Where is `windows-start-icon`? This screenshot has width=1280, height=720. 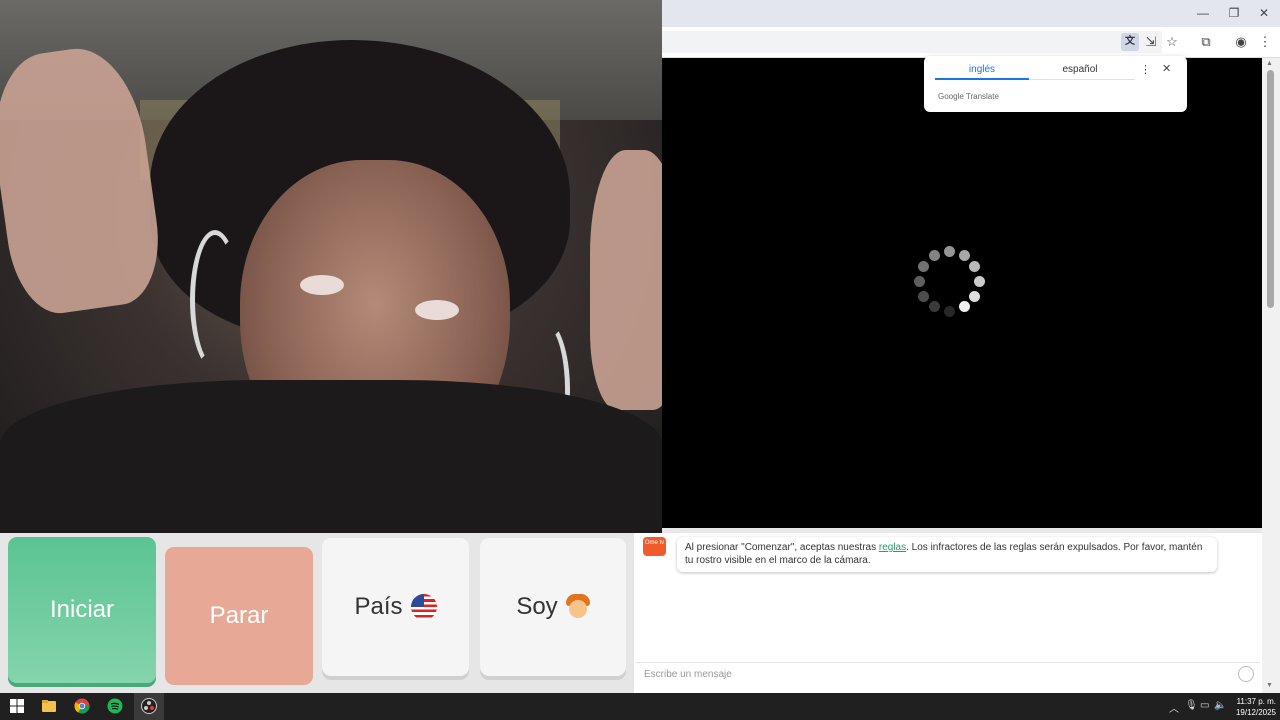 windows-start-icon is located at coordinates (17, 706).